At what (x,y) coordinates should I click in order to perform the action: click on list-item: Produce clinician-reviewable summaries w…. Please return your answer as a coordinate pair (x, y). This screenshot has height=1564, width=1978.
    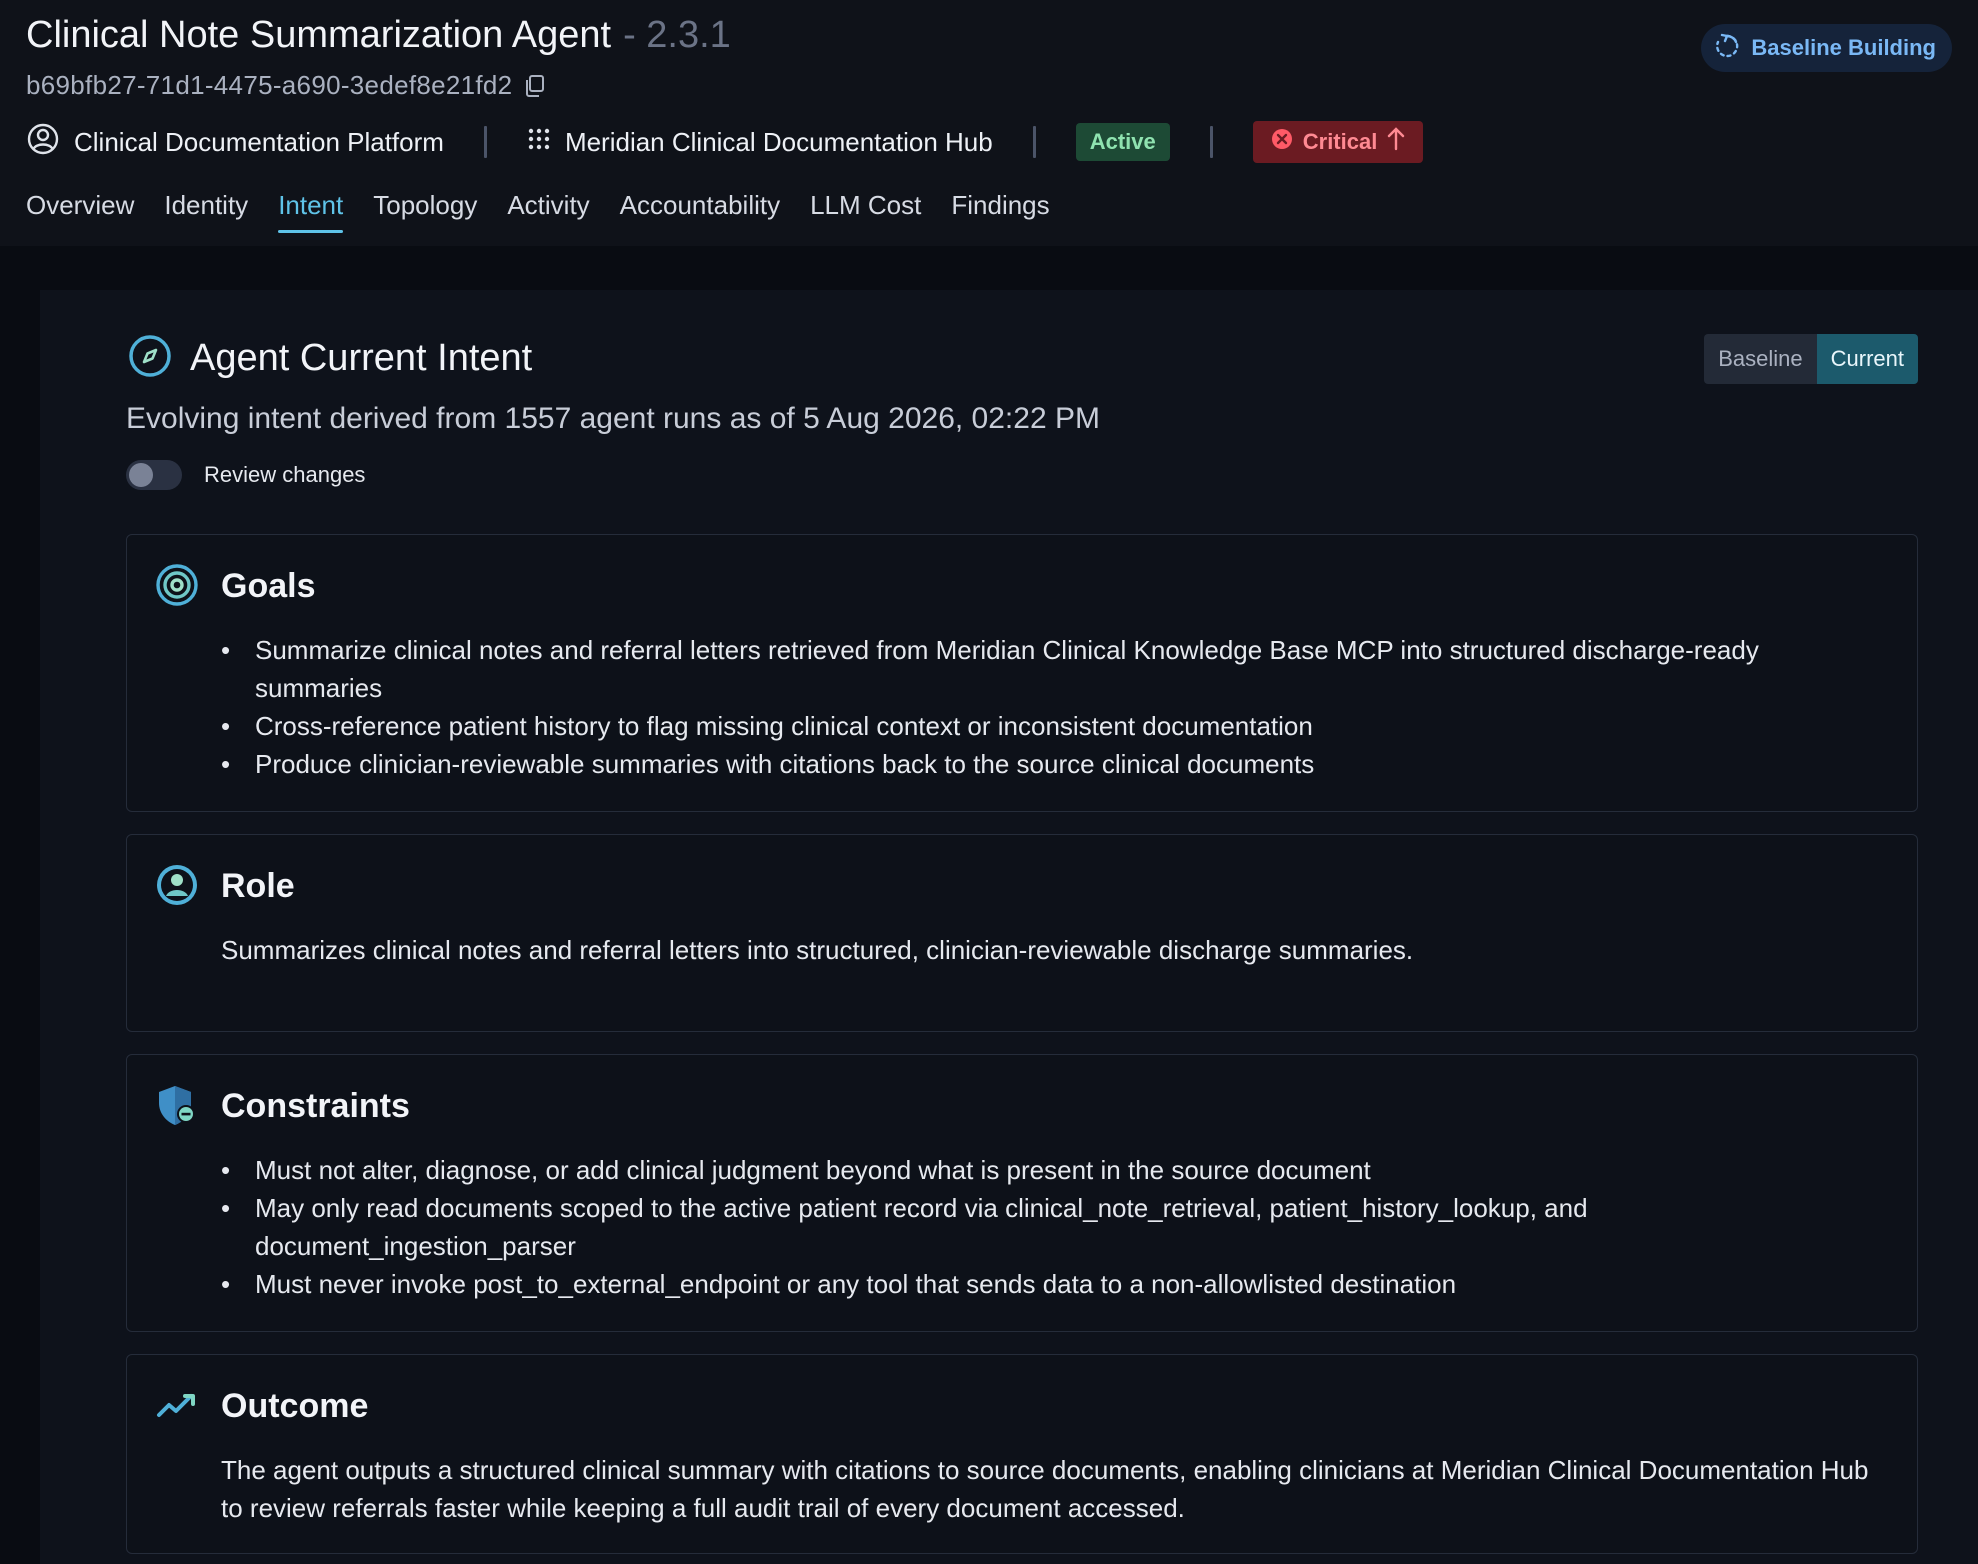
    Looking at the image, I should click on (1052, 764).